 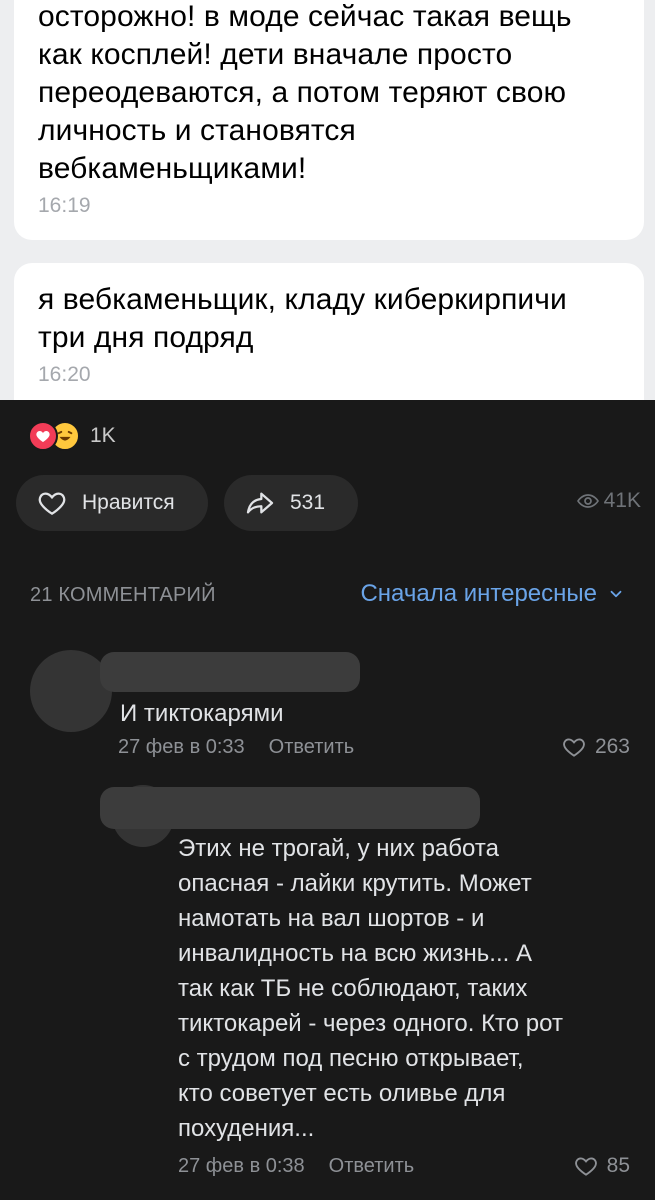 I want to click on post-actions: Нравится 531 41K, so click(x=328, y=503).